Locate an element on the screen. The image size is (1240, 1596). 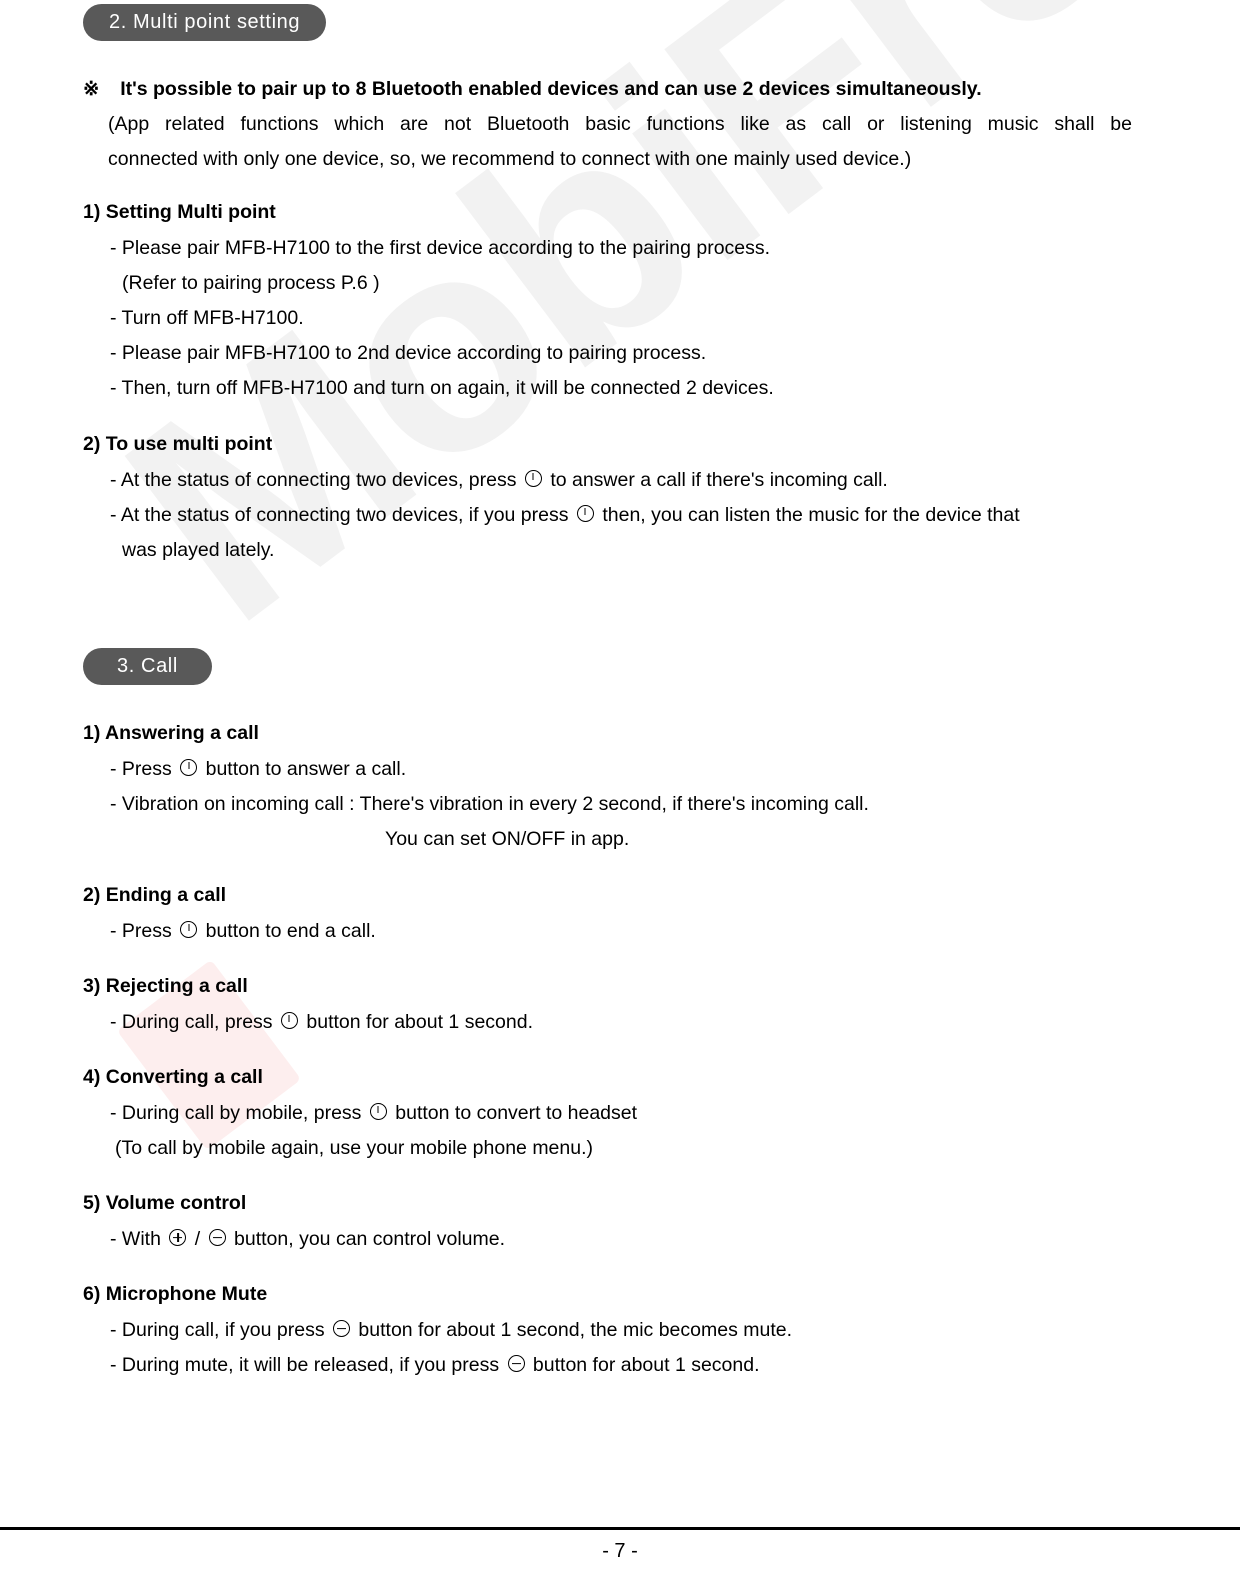
volume-up-icon is located at coordinates (178, 1237).